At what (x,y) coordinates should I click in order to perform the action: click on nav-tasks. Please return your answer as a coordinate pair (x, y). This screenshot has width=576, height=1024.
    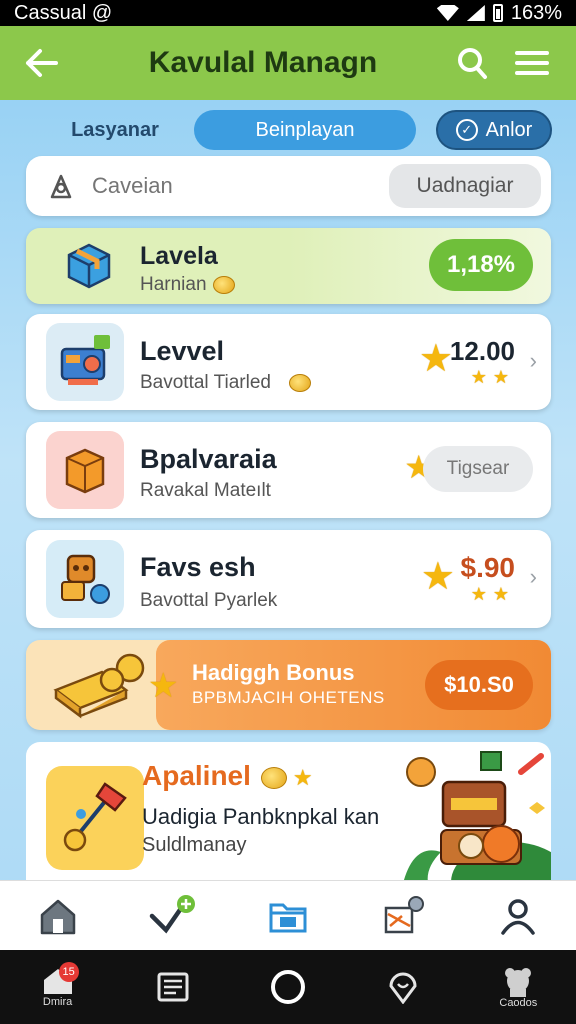
    Looking at the image, I should click on (173, 916).